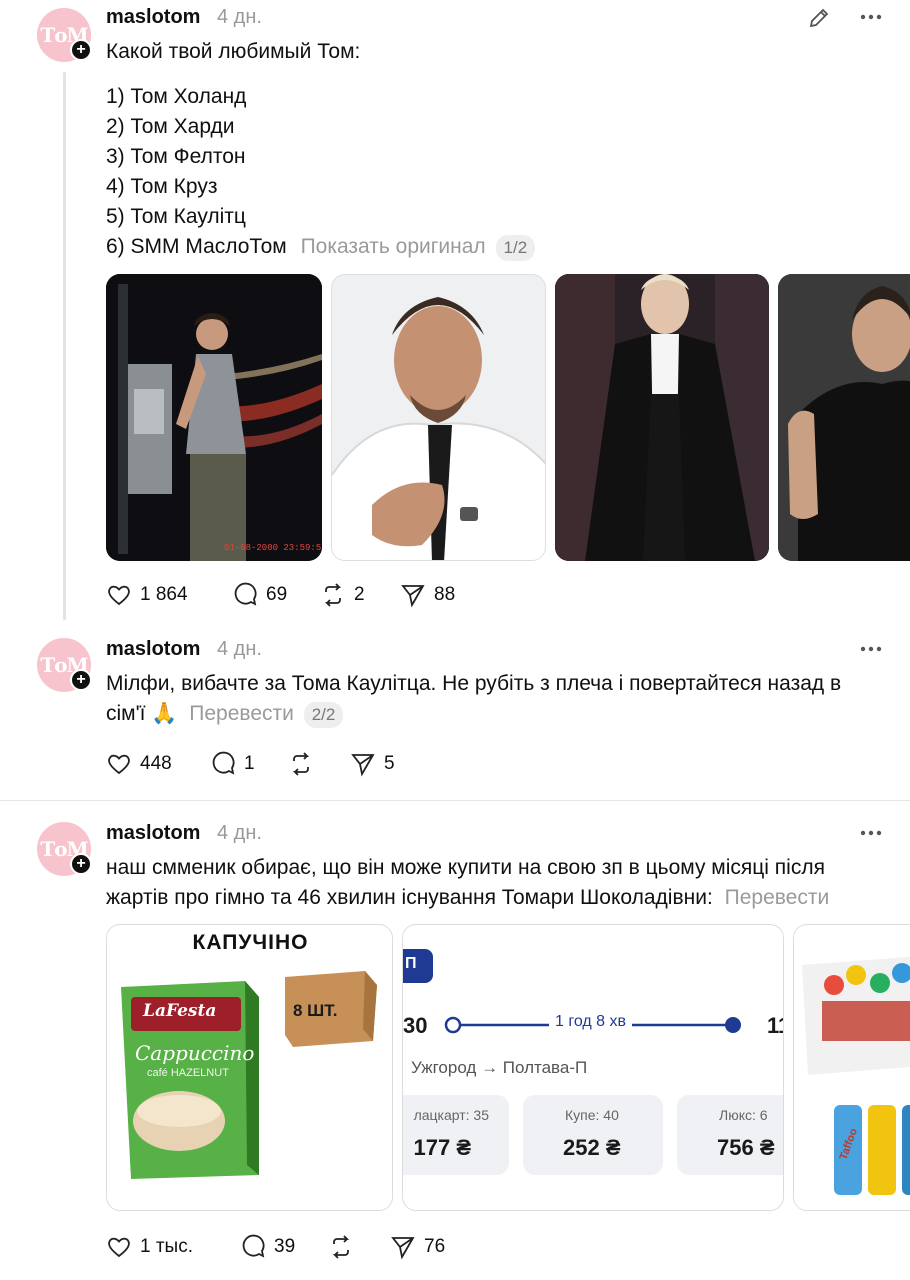 This screenshot has height=1280, width=910. Describe the element at coordinates (442, 1147) in the screenshot. I see `fare-price: 177 ₴` at that location.